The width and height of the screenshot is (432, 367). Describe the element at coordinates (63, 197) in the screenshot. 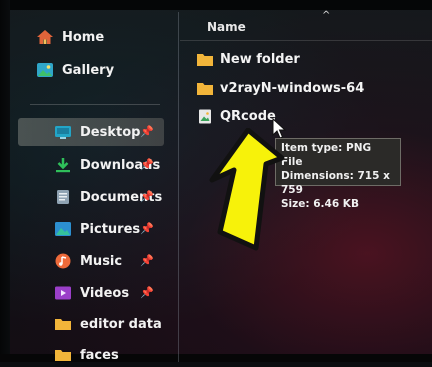

I see `documents-icon` at that location.